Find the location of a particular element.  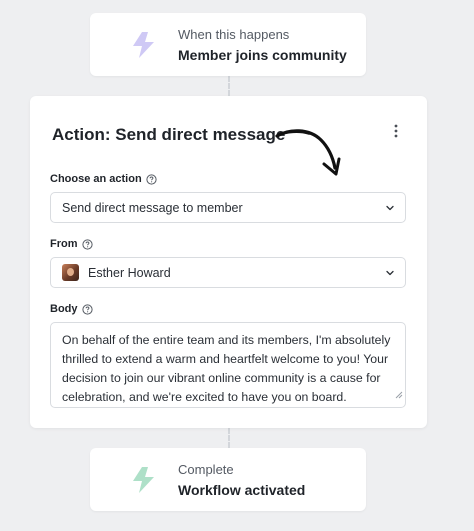

complete-card: Complete Workflow activated is located at coordinates (228, 479).